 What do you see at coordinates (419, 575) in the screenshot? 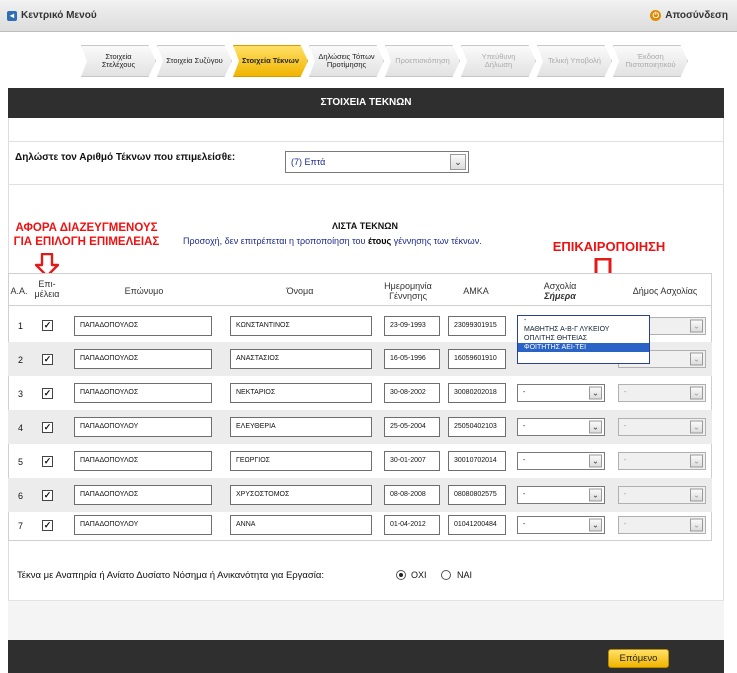
I see `disability-no-label: ΟΧΙ` at bounding box center [419, 575].